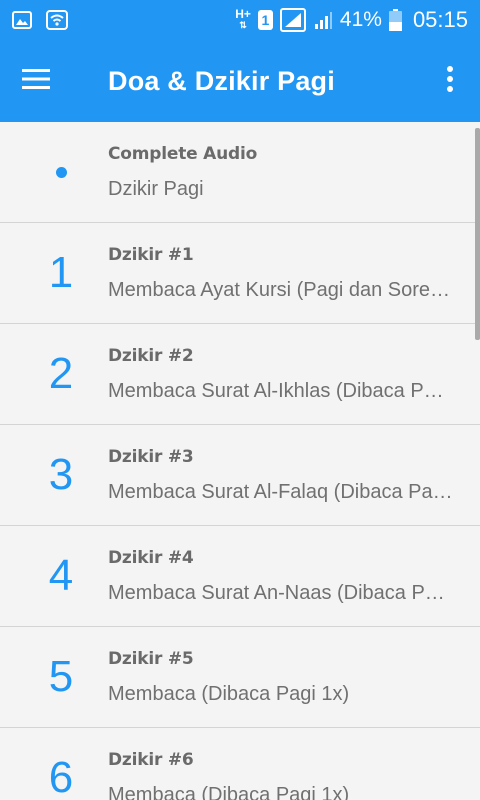 The width and height of the screenshot is (480, 800). What do you see at coordinates (61, 373) in the screenshot?
I see `list-item-number: 2` at bounding box center [61, 373].